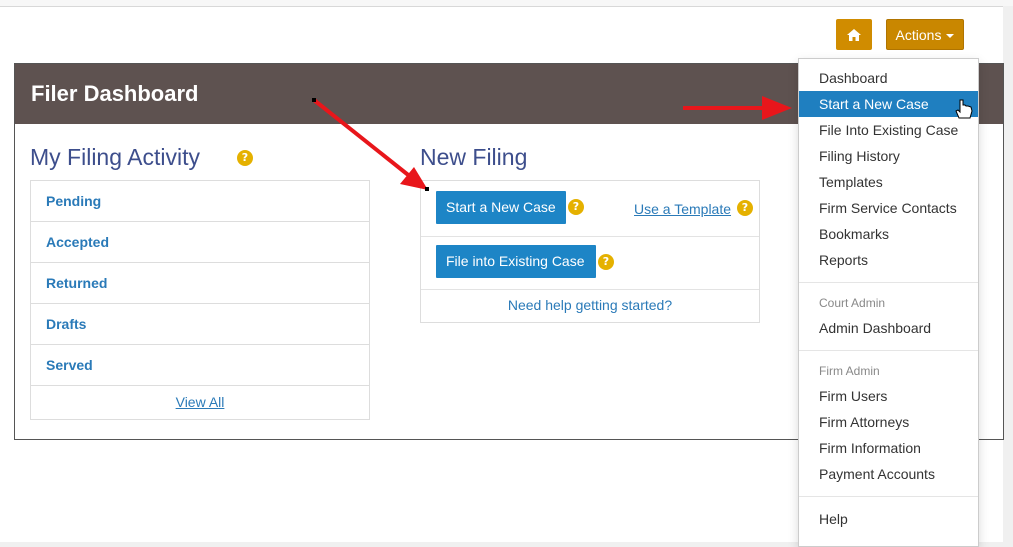  Describe the element at coordinates (918, 34) in the screenshot. I see `actions-label: Actions` at that location.